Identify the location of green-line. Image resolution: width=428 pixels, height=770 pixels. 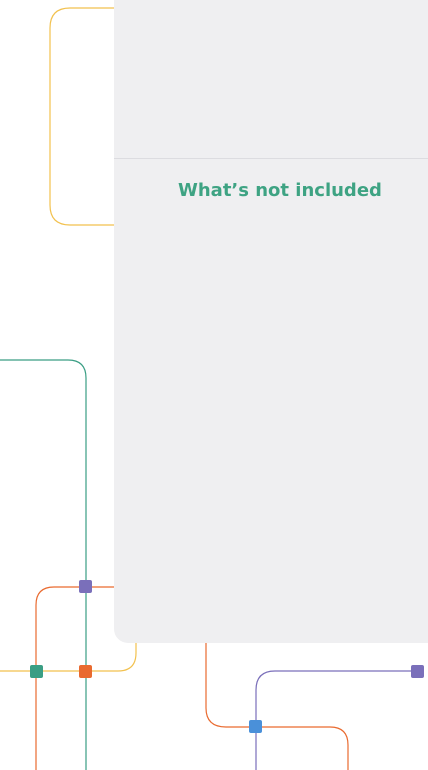
(43, 564).